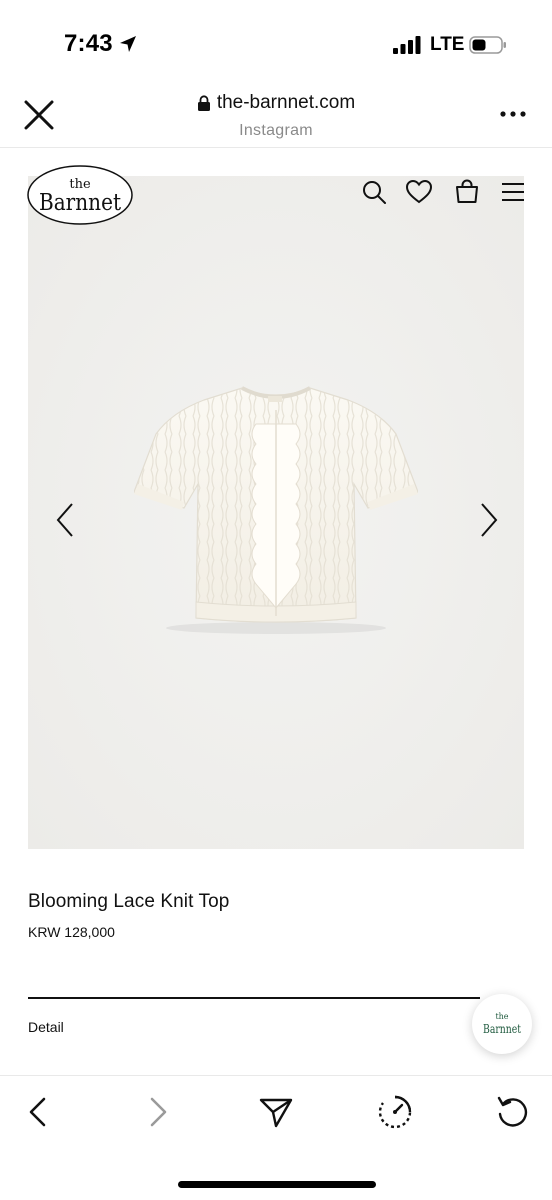  Describe the element at coordinates (67, 520) in the screenshot. I see `chevron-left-icon` at that location.